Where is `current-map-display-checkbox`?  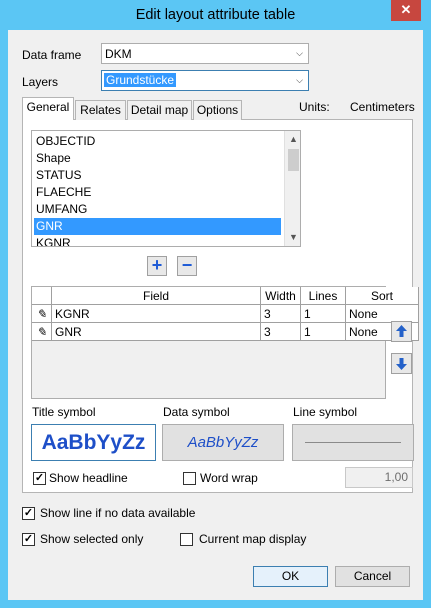 current-map-display-checkbox is located at coordinates (186, 539).